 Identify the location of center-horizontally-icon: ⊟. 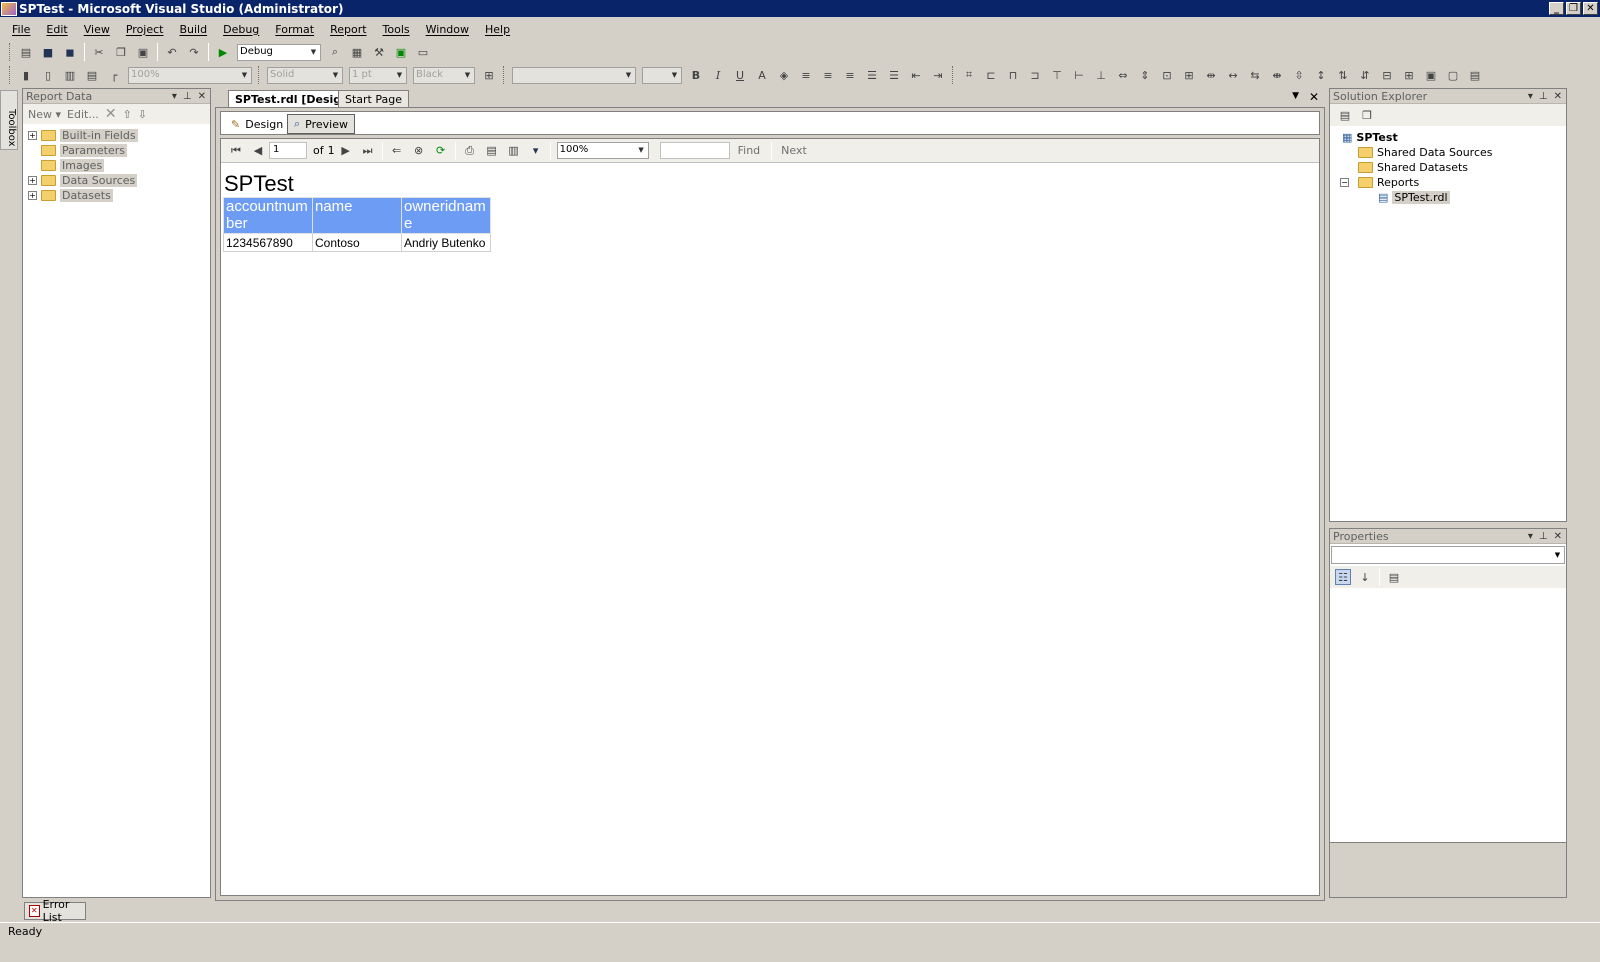
(1387, 75).